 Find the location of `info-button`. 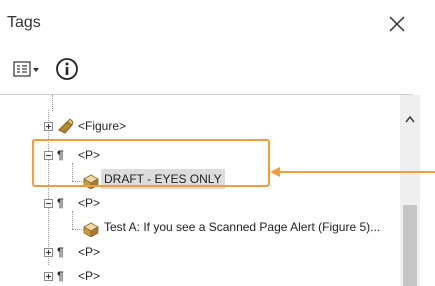

info-button is located at coordinates (67, 69).